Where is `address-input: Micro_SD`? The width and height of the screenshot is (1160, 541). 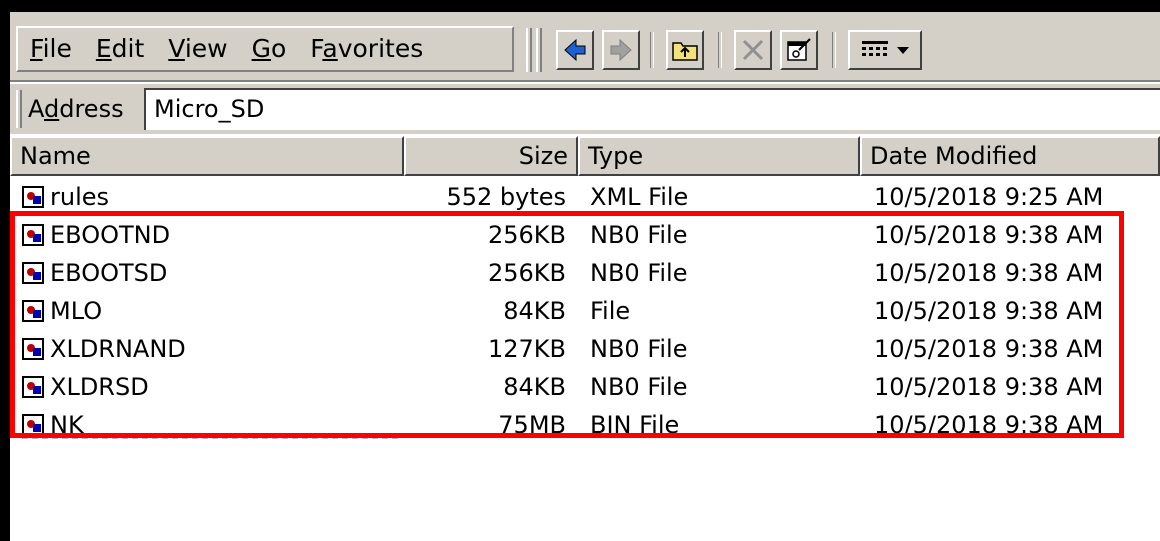
address-input: Micro_SD is located at coordinates (652, 109).